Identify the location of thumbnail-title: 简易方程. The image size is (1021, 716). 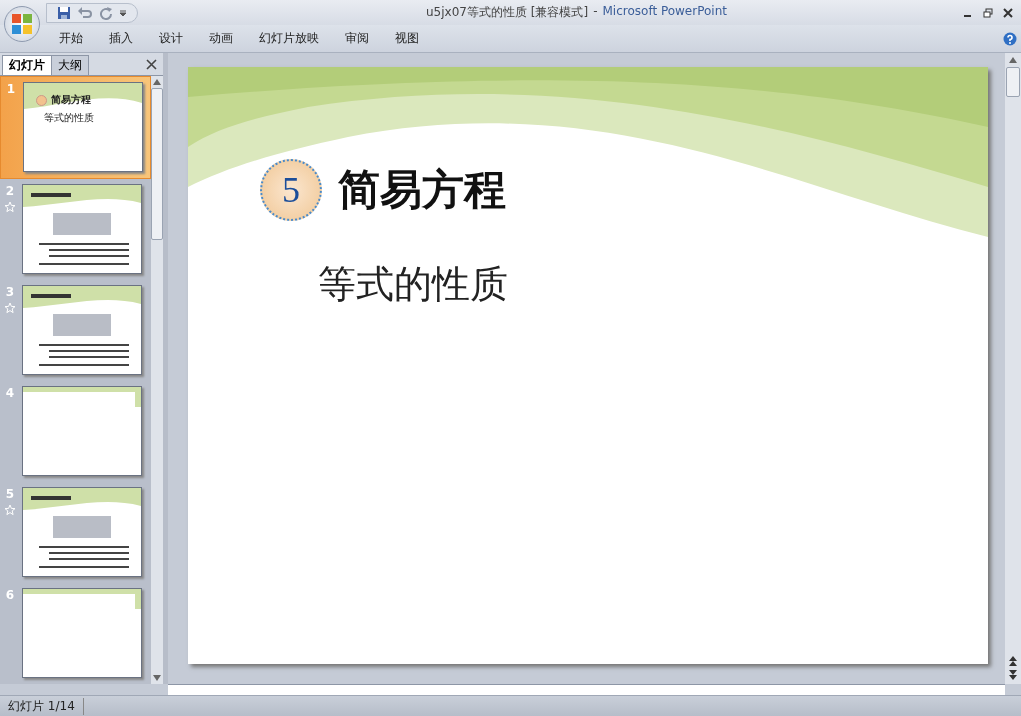
(71, 100).